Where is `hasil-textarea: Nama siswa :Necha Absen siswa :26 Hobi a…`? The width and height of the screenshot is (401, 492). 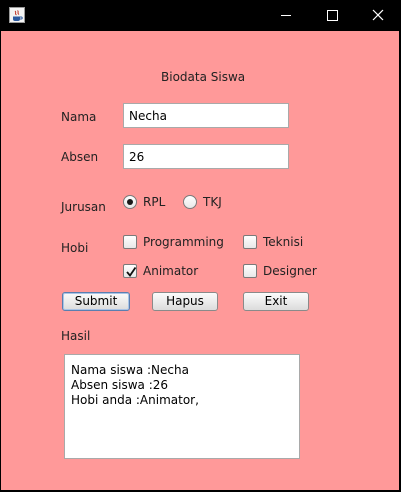
hasil-textarea: Nama siswa :Necha Absen siswa :26 Hobi a… is located at coordinates (182, 406).